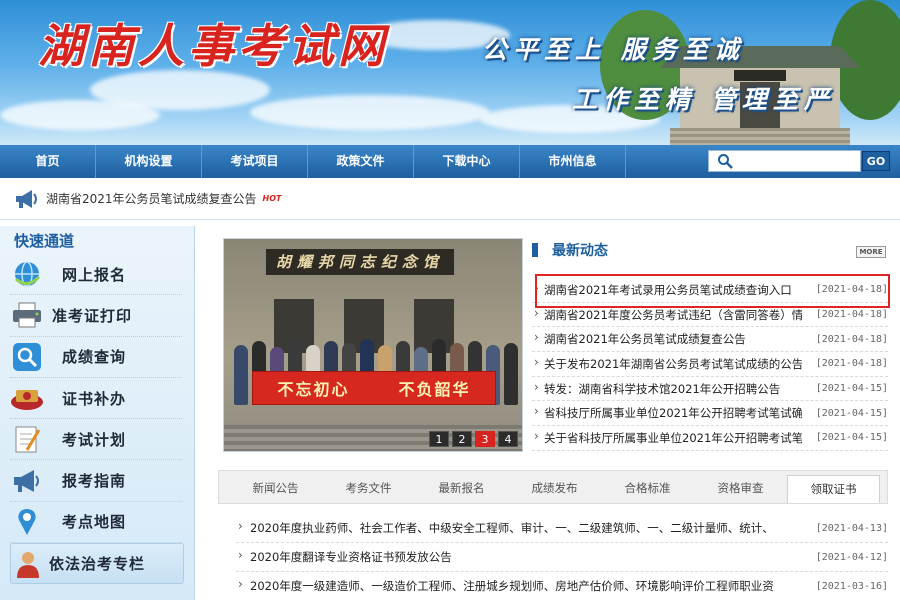 The height and width of the screenshot is (600, 900). What do you see at coordinates (876, 161) in the screenshot?
I see `search-go-button: GO` at bounding box center [876, 161].